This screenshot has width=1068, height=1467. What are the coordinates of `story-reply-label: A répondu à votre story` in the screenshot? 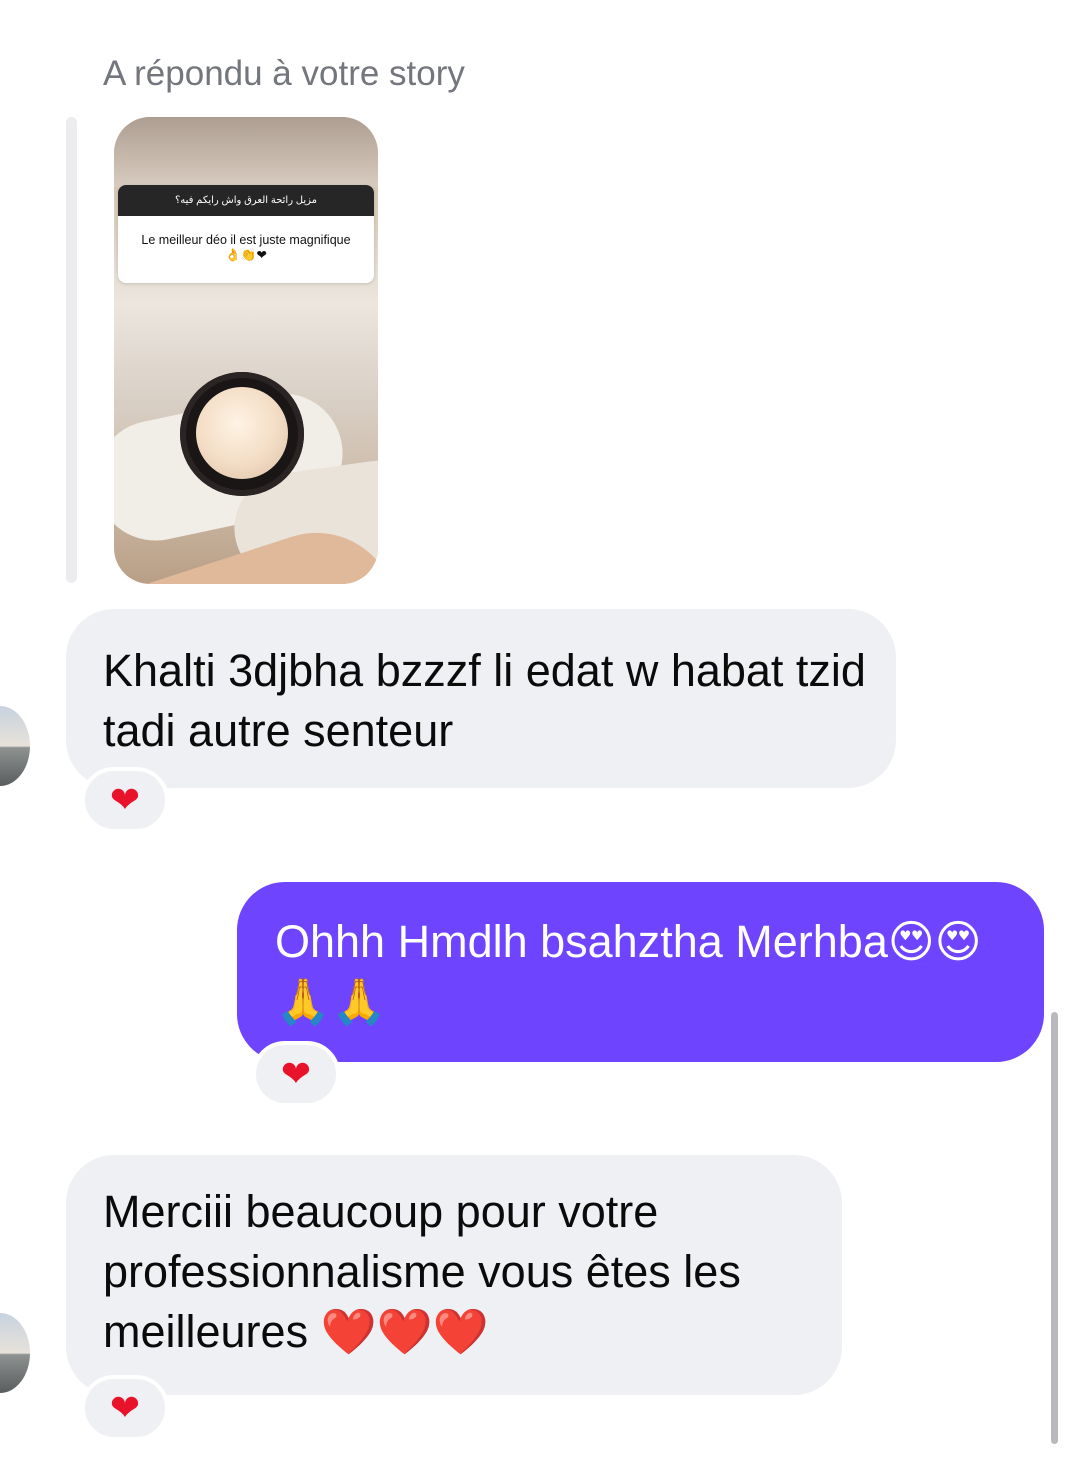 It's located at (284, 73).